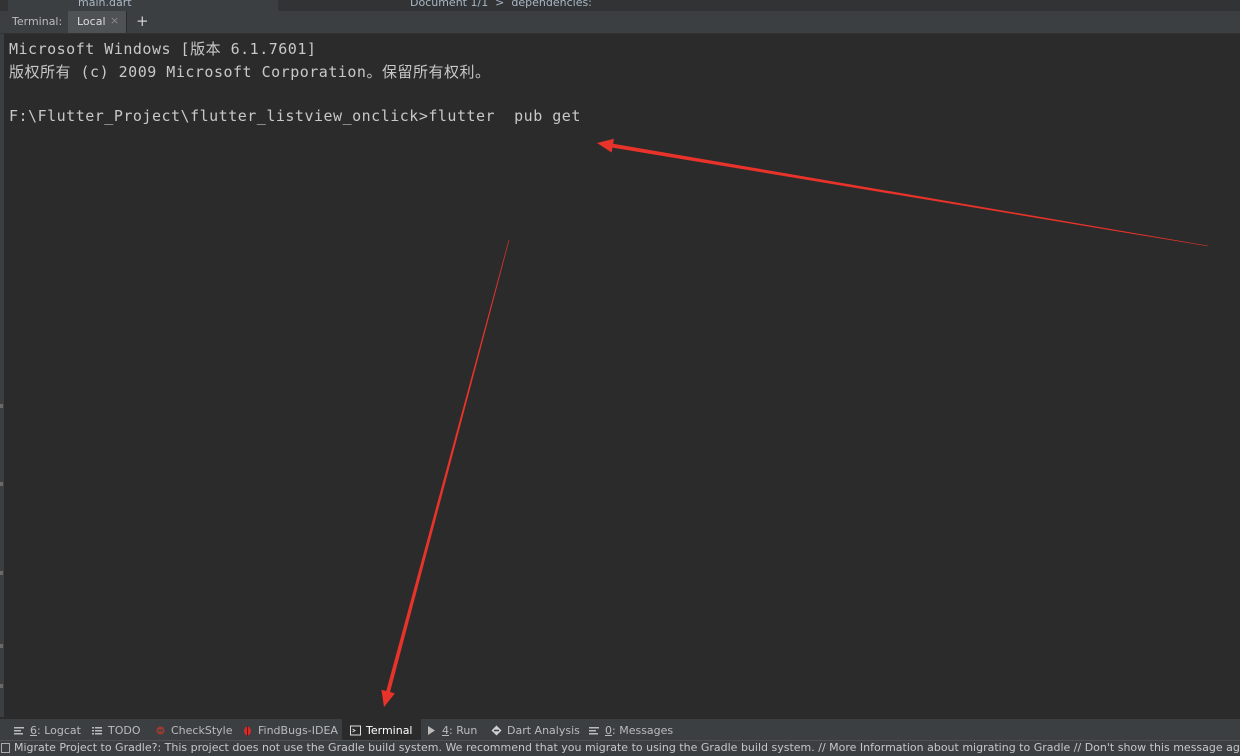 This screenshot has width=1240, height=756. I want to click on tool-messages-num: 0, so click(608, 730).